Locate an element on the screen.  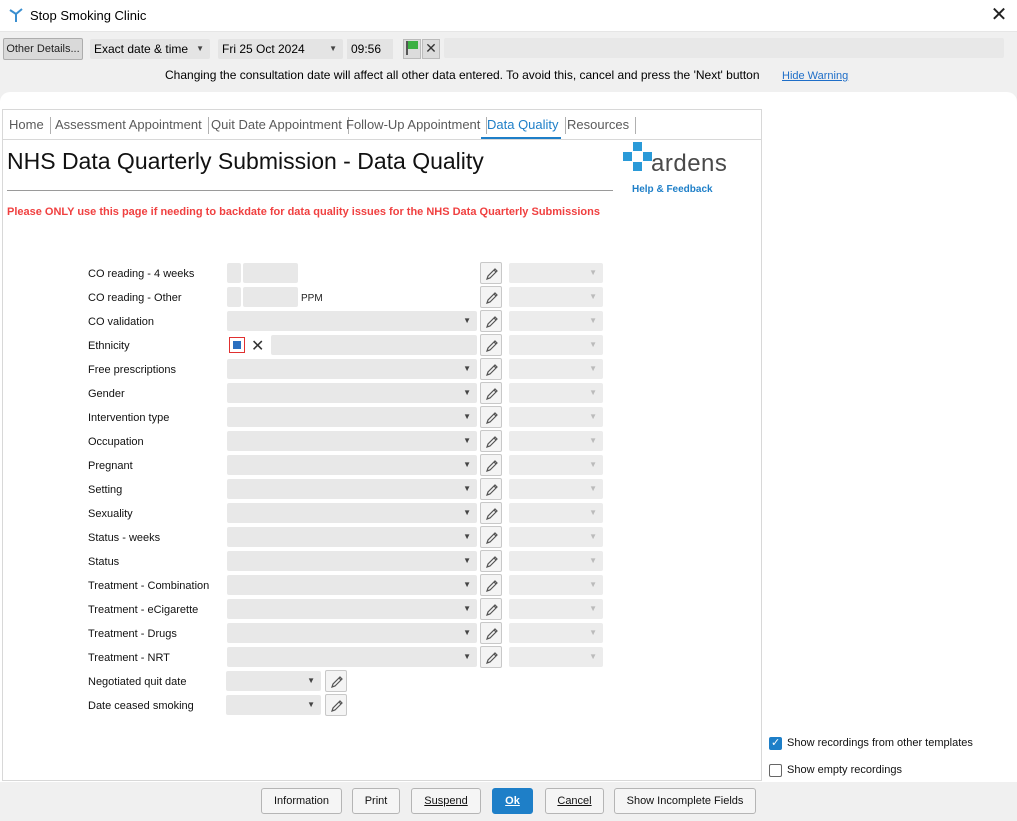
tab-home: Home is located at coordinates (27, 125).